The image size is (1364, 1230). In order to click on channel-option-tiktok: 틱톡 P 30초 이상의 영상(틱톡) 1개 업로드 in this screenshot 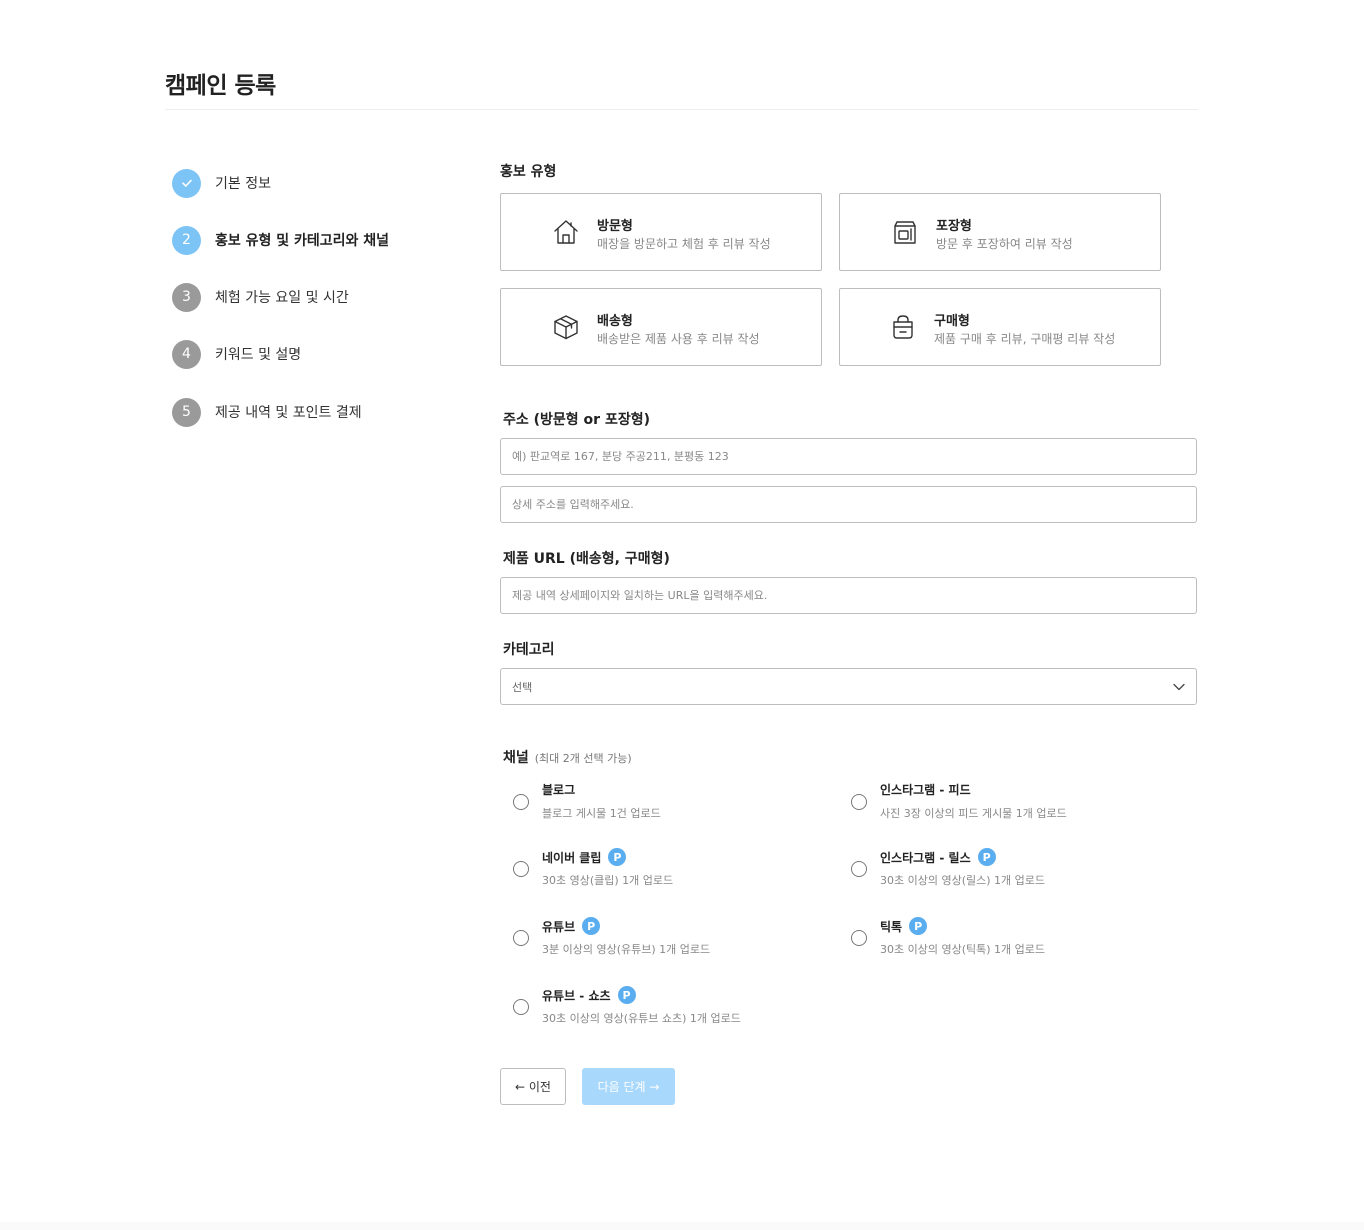, I will do `click(1011, 941)`.